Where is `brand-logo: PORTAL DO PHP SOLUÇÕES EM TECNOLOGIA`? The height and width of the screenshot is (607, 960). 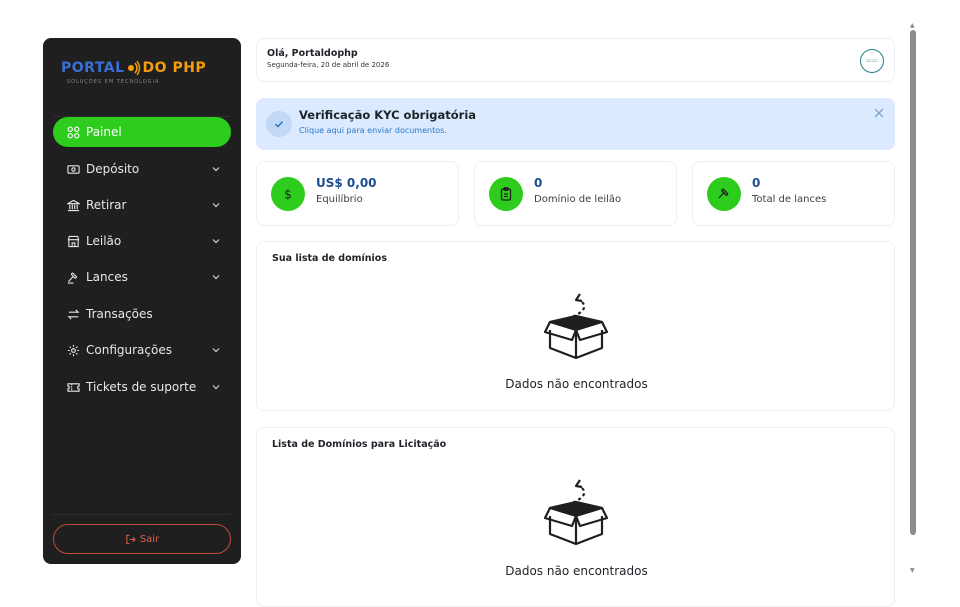
brand-logo: PORTAL DO PHP SOLUÇÕES EM TECNOLOGIA is located at coordinates (141, 80).